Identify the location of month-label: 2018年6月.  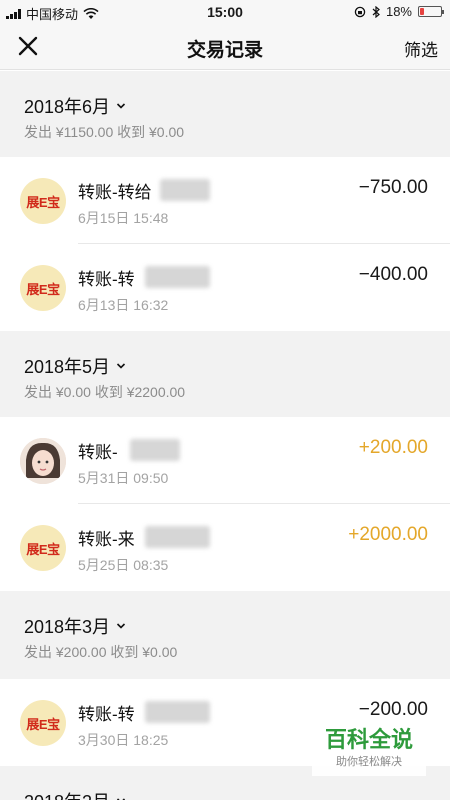
(67, 107).